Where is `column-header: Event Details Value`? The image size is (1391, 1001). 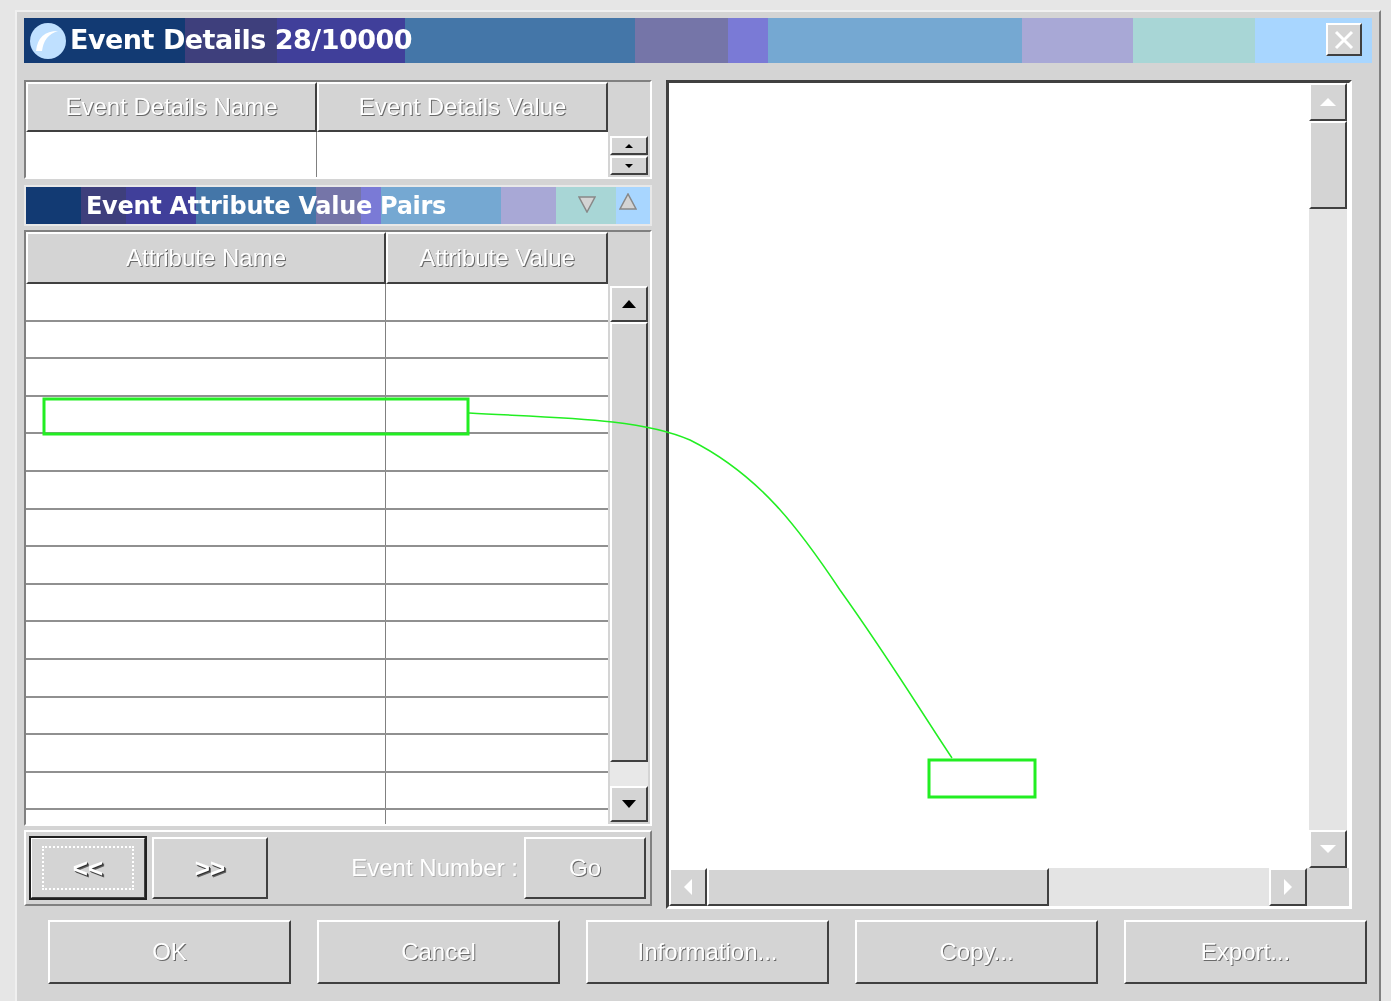
column-header: Event Details Value is located at coordinates (462, 107).